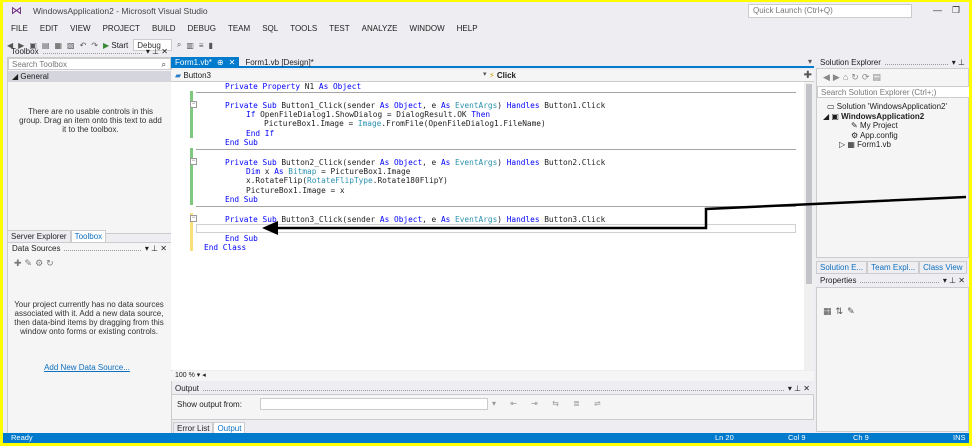 This screenshot has width=972, height=446. Describe the element at coordinates (937, 10) in the screenshot. I see `minimize-icon: —` at that location.